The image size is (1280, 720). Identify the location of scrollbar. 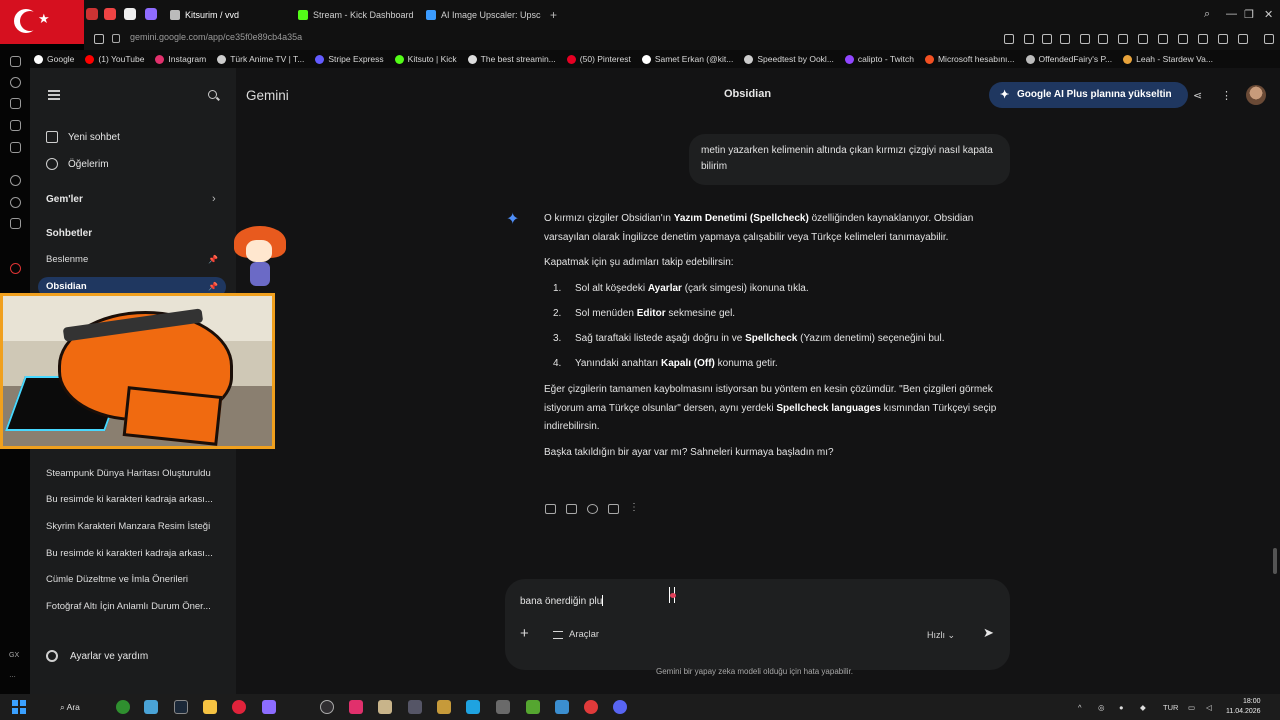
(1275, 561).